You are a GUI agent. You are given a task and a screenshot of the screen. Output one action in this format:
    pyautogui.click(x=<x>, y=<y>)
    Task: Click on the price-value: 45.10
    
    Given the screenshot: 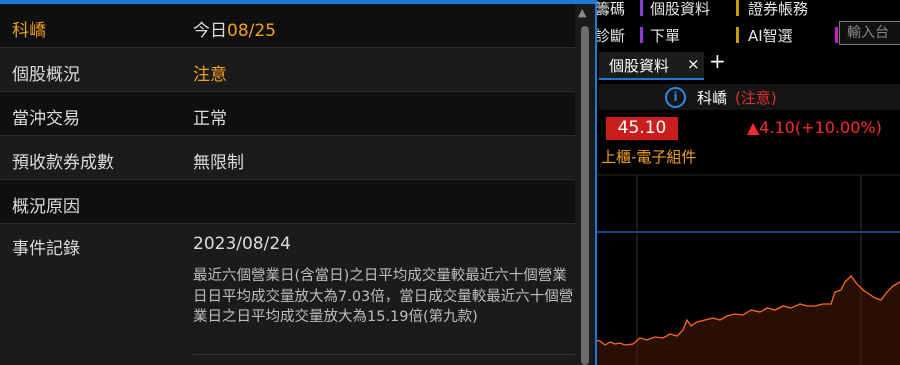 What is the action you would take?
    pyautogui.click(x=642, y=128)
    